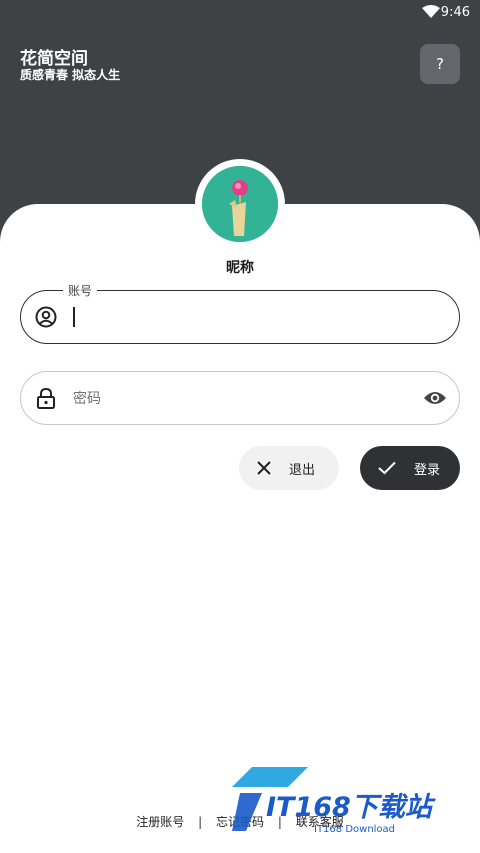  I want to click on status-time: 9:46, so click(455, 12).